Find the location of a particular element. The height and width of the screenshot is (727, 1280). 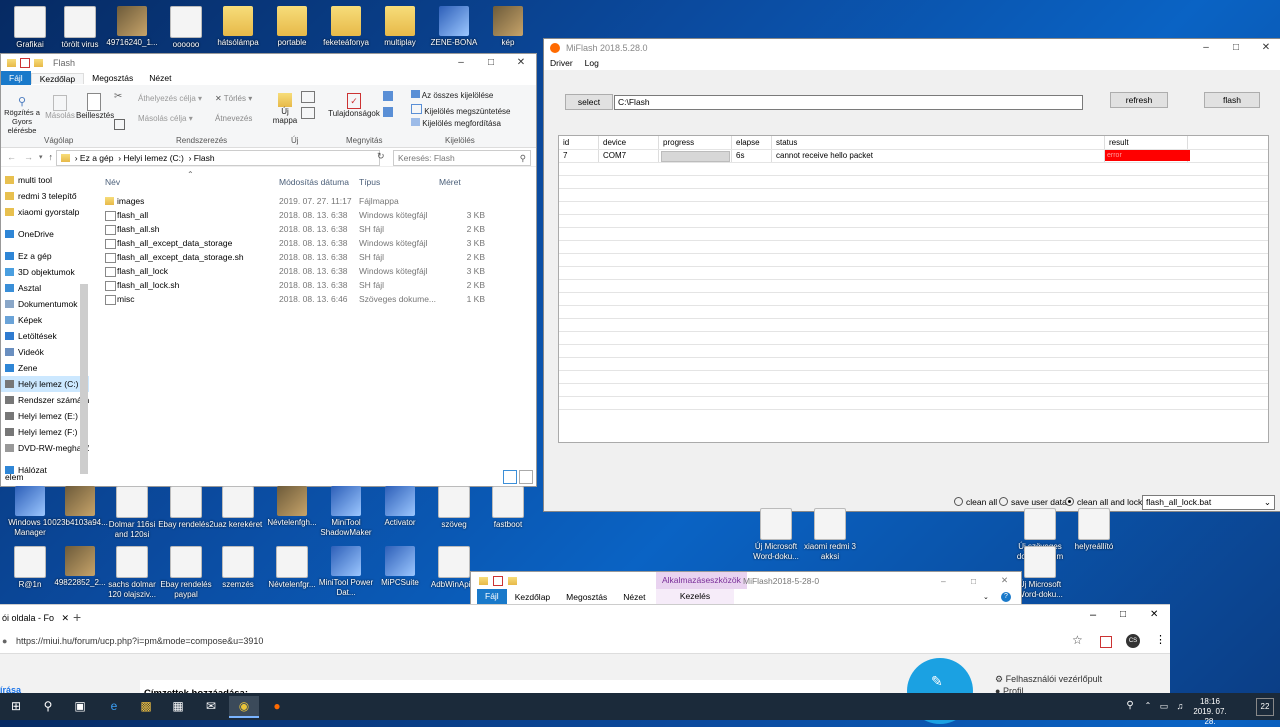

cut-icon: ✂ is located at coordinates (118, 96).